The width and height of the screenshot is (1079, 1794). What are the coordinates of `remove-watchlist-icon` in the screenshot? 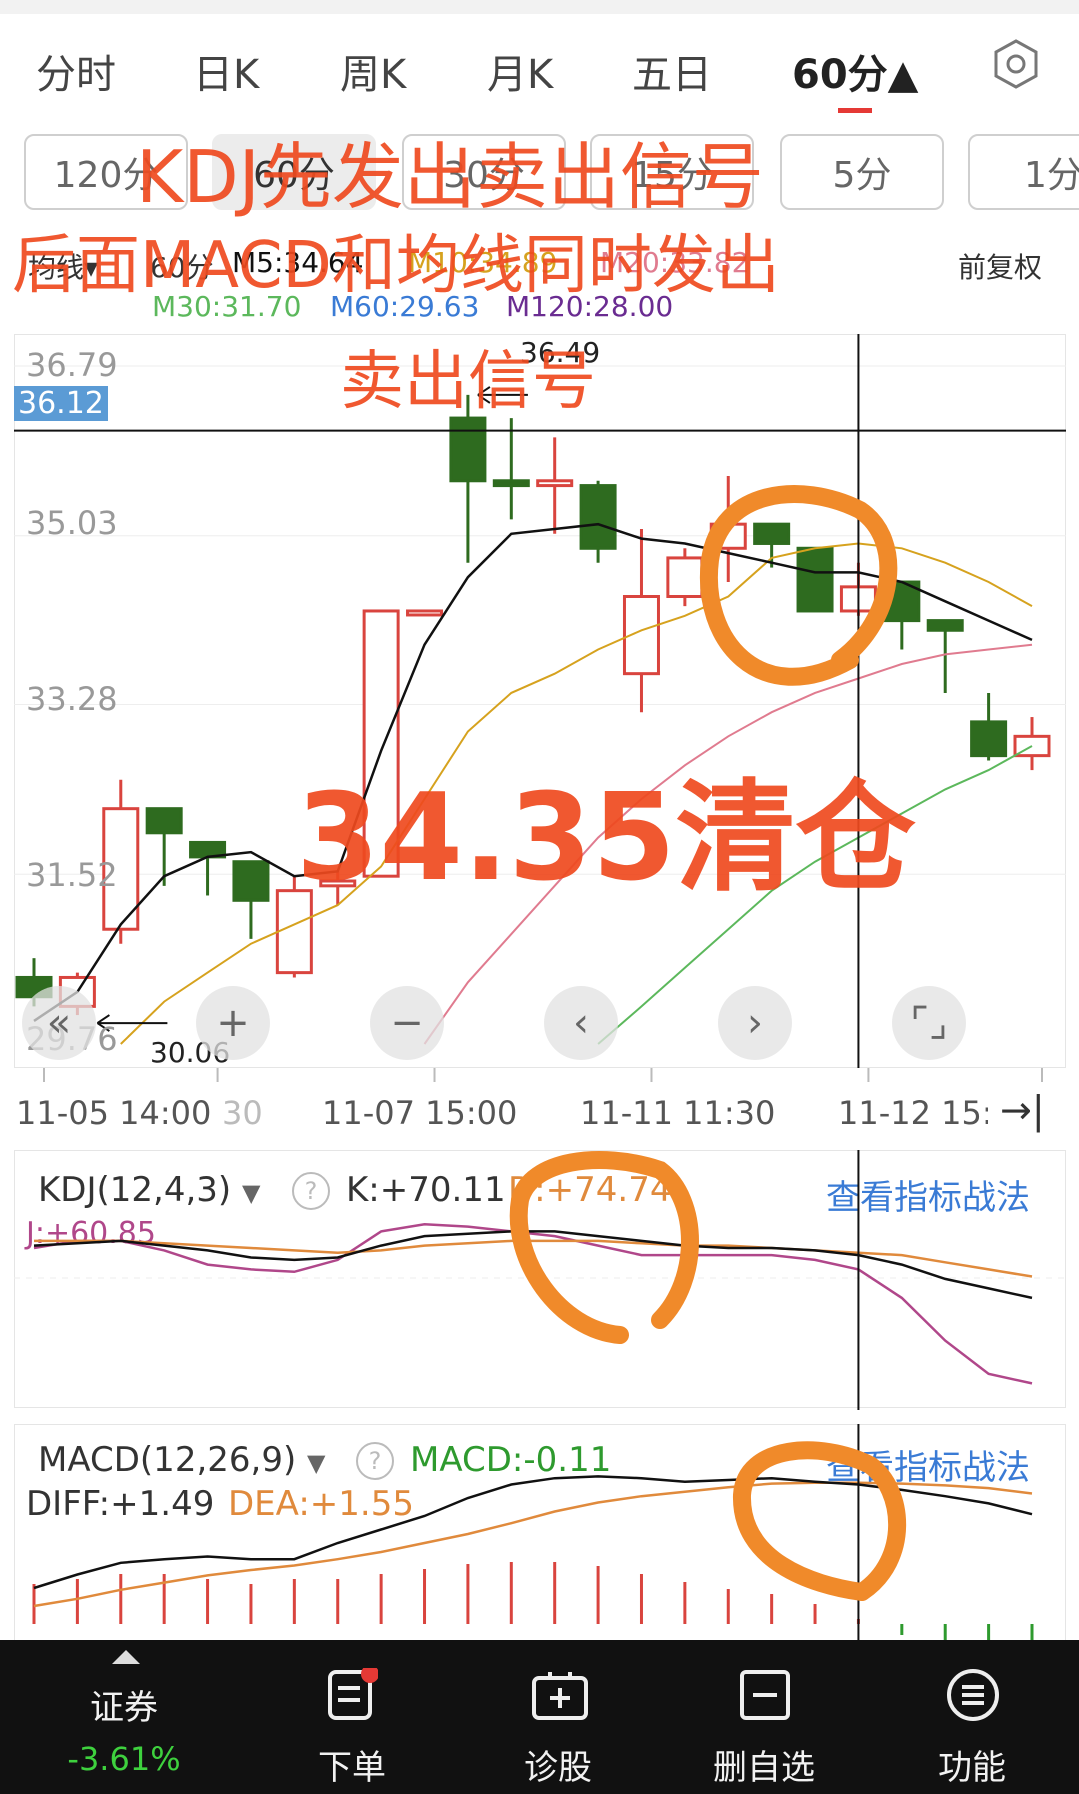 It's located at (765, 1695).